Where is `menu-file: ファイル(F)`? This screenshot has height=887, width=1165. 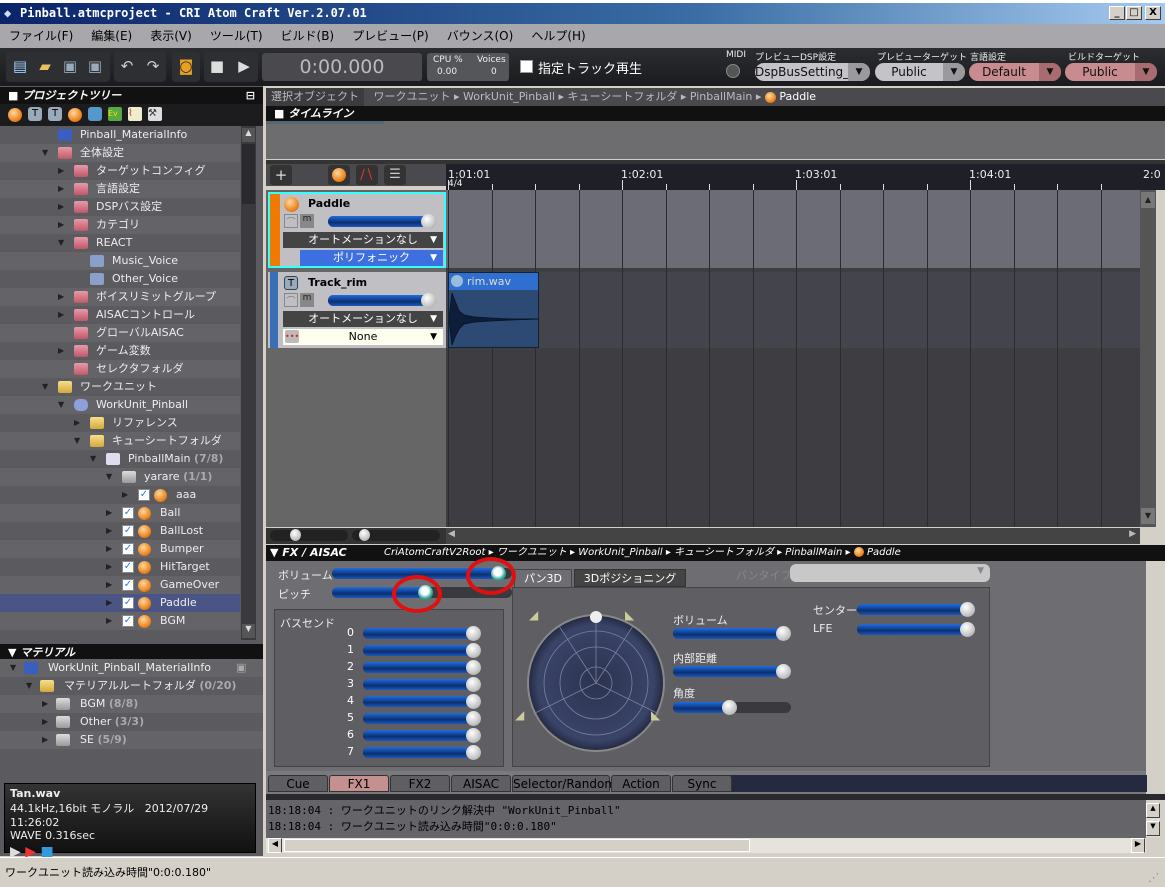
menu-file: ファイル(F) is located at coordinates (41, 36).